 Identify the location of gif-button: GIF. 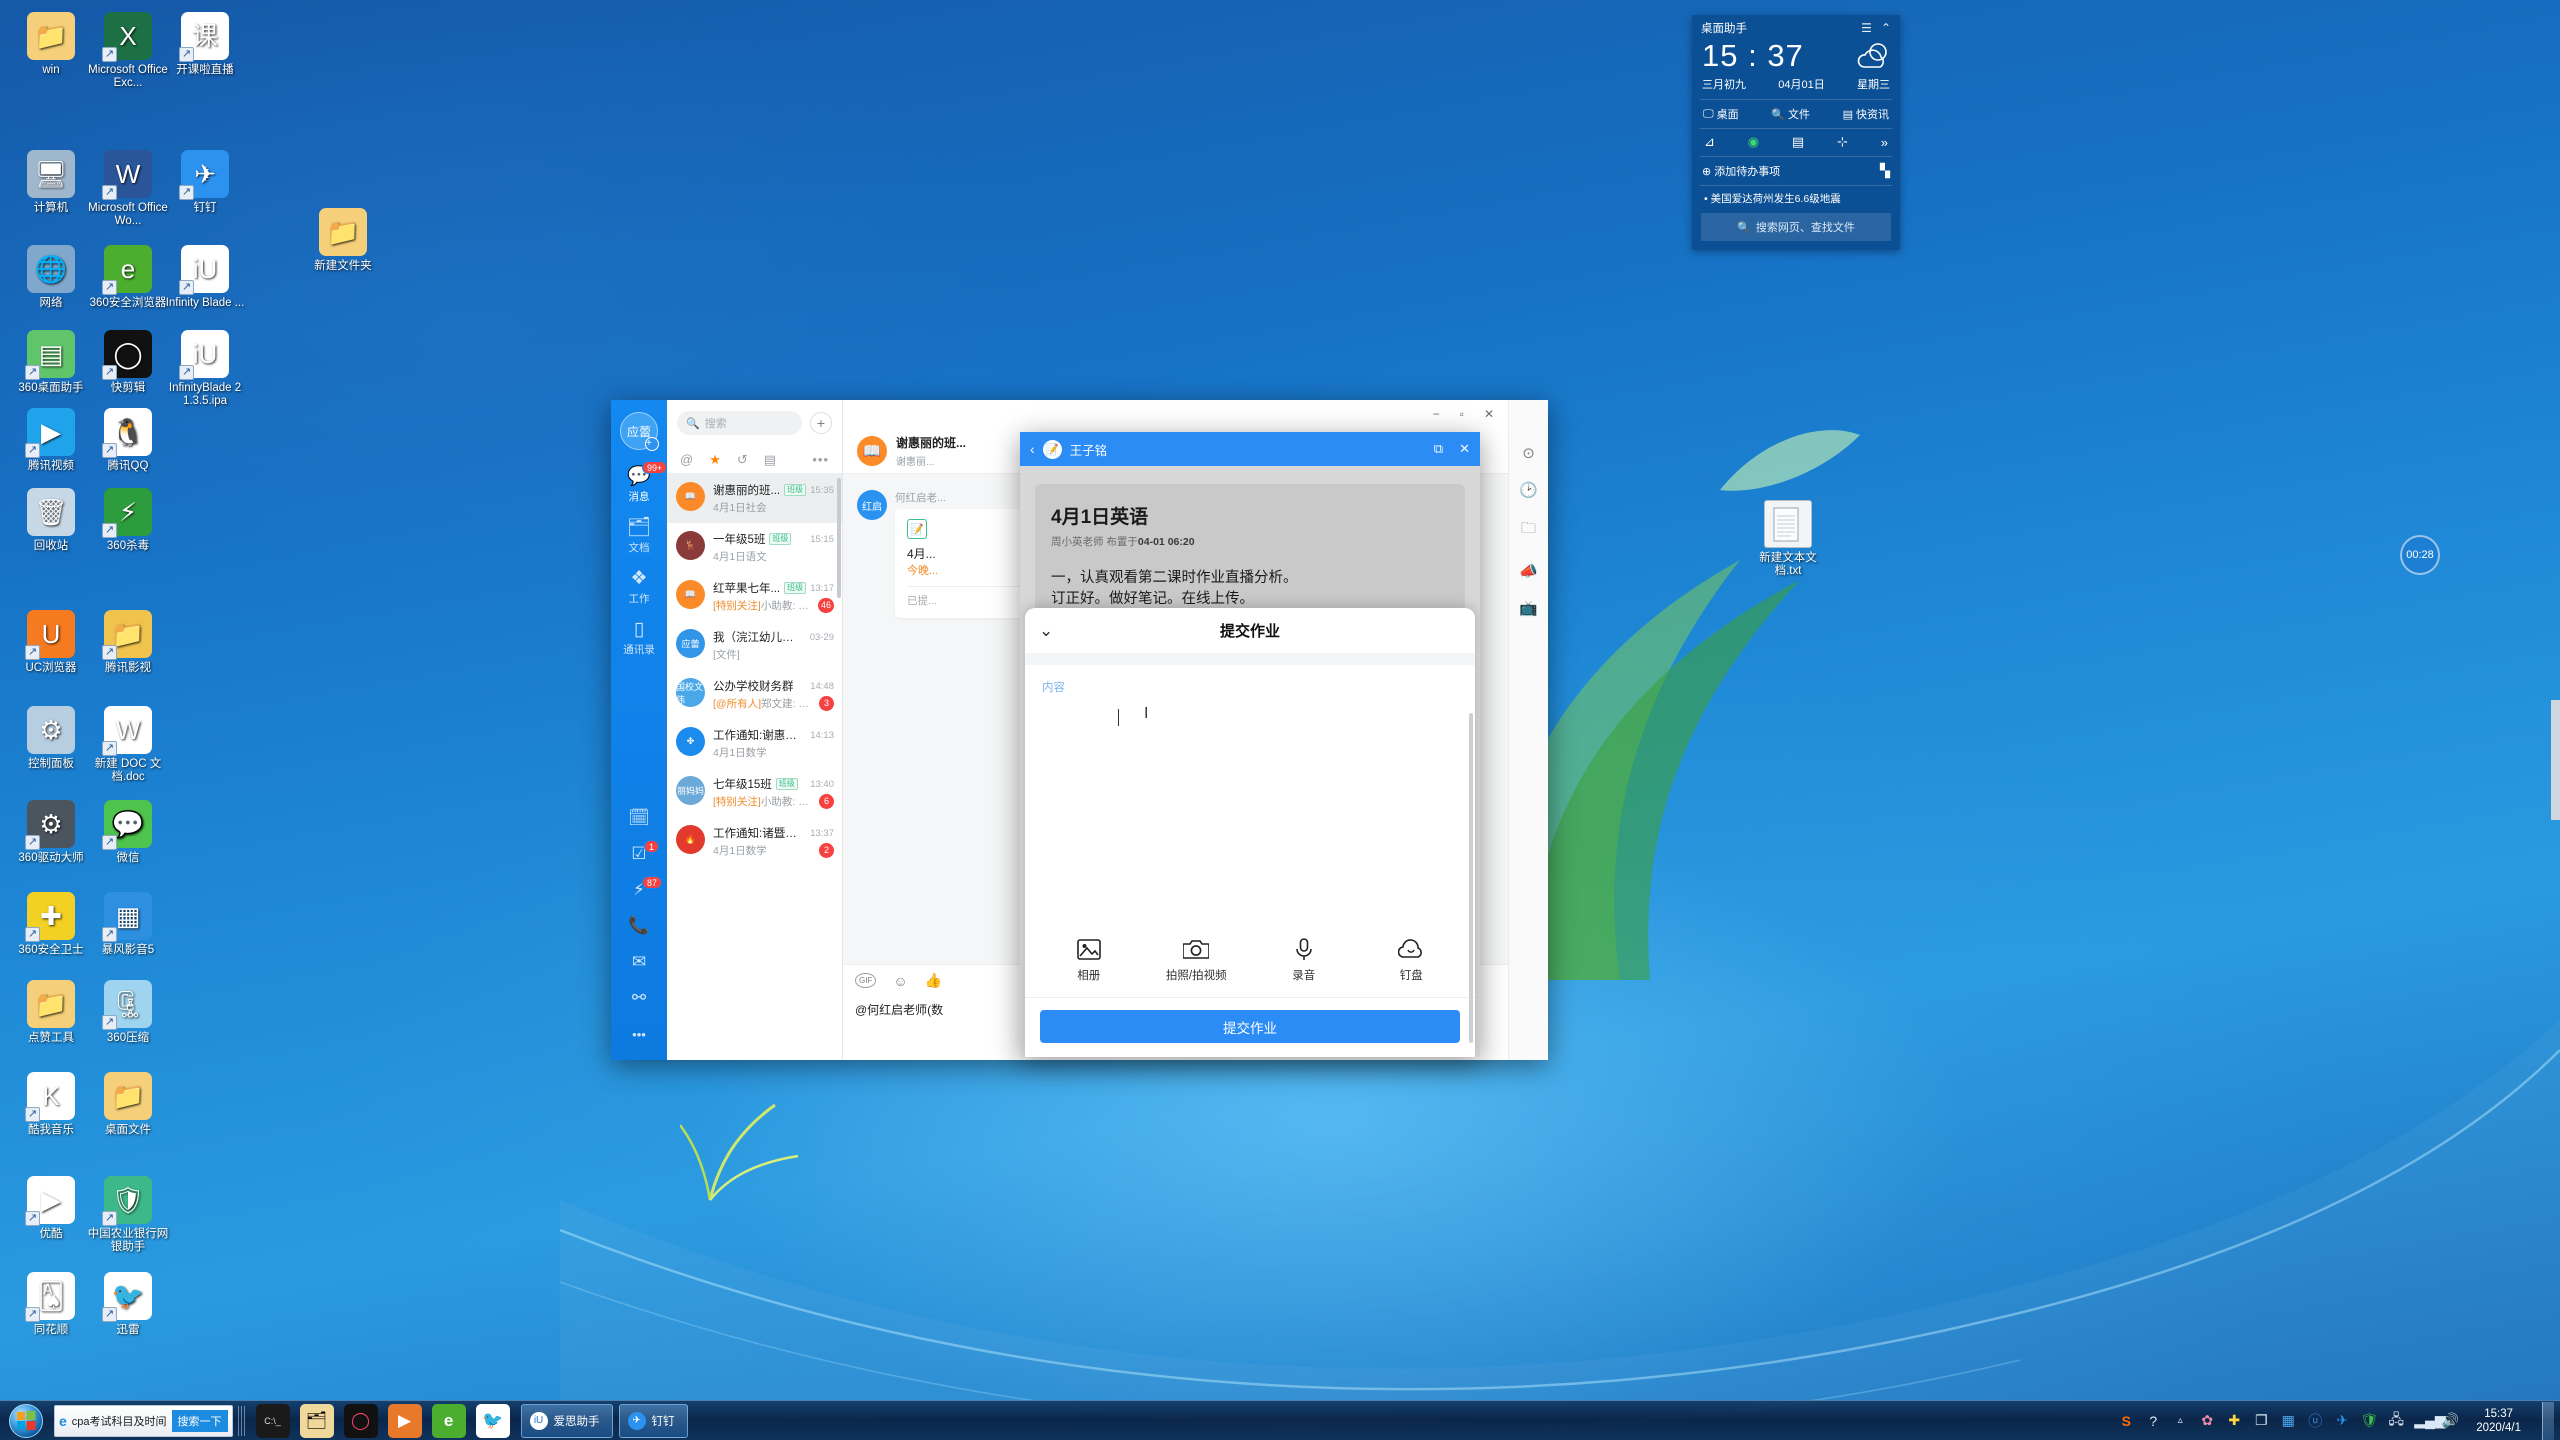
(866, 980).